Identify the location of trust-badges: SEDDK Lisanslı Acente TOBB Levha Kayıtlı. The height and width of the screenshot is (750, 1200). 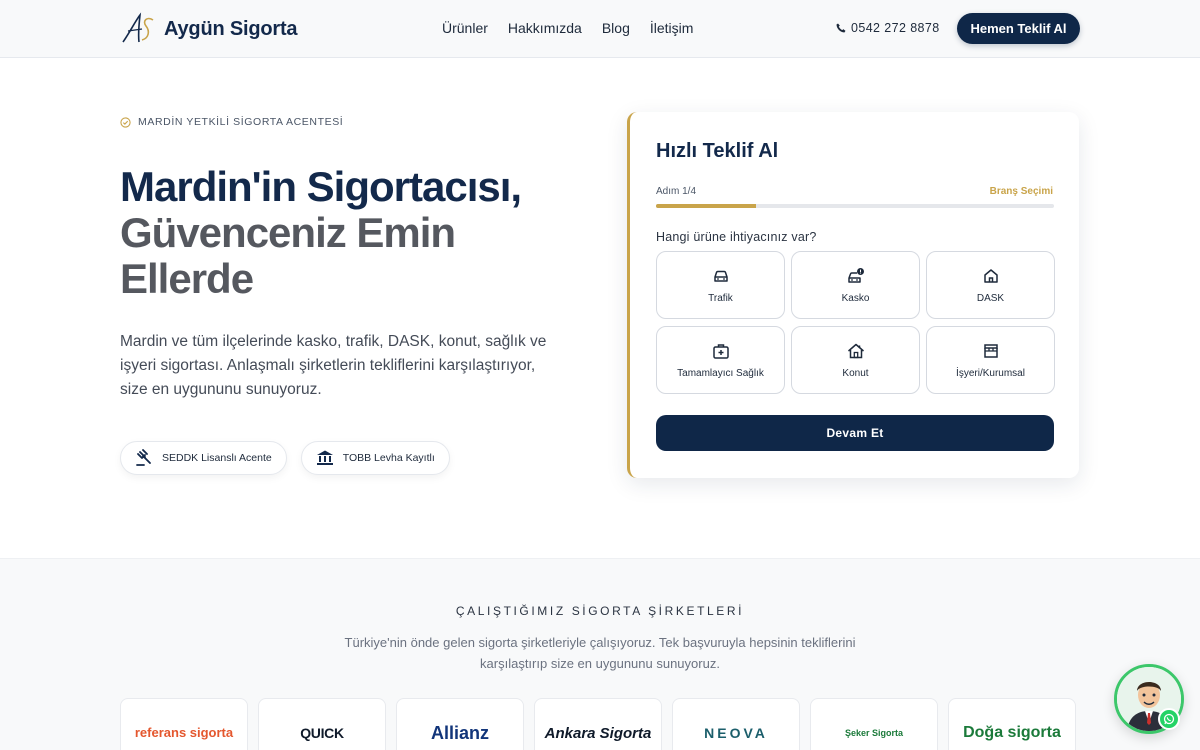
(285, 458).